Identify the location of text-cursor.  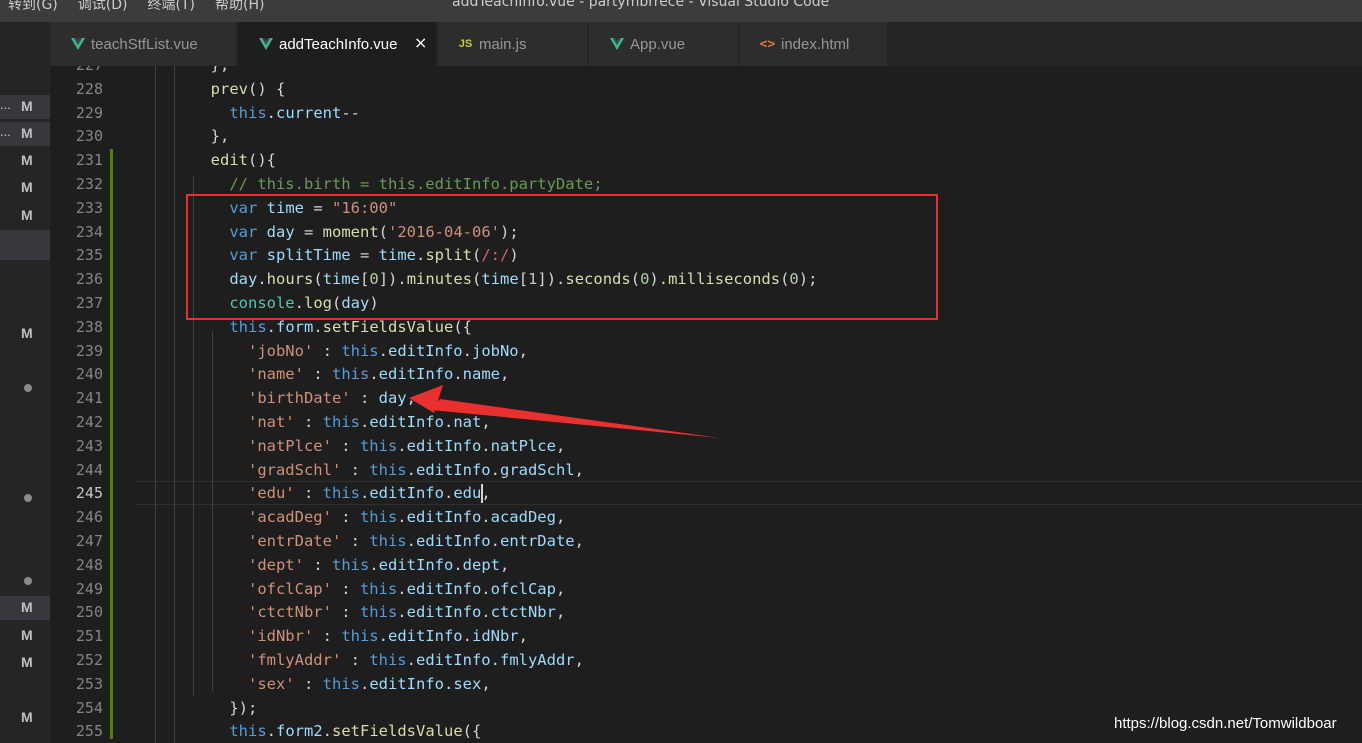
(482, 493).